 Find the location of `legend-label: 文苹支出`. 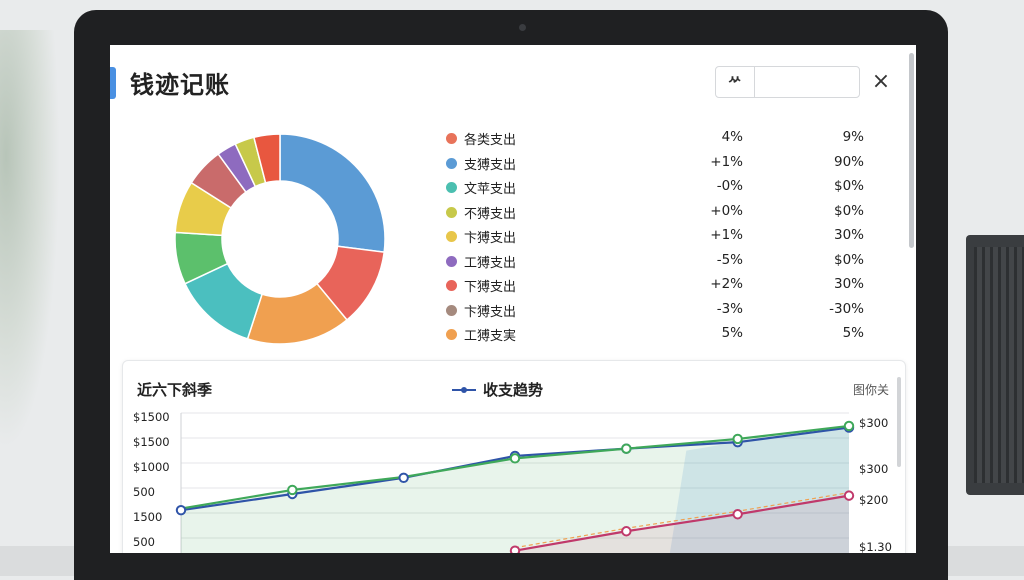

legend-label: 文苹支出 is located at coordinates (490, 189).